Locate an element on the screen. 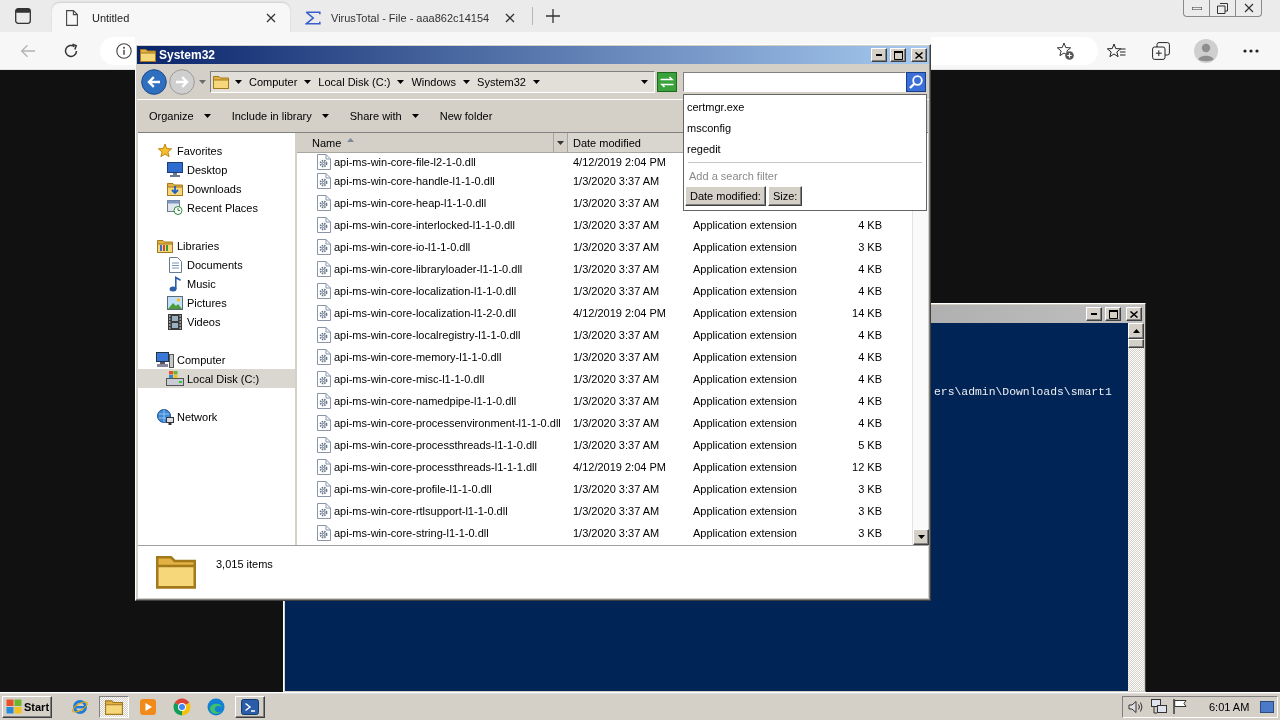 The image size is (1280, 720). nav-item: Favorites is located at coordinates (216, 150).